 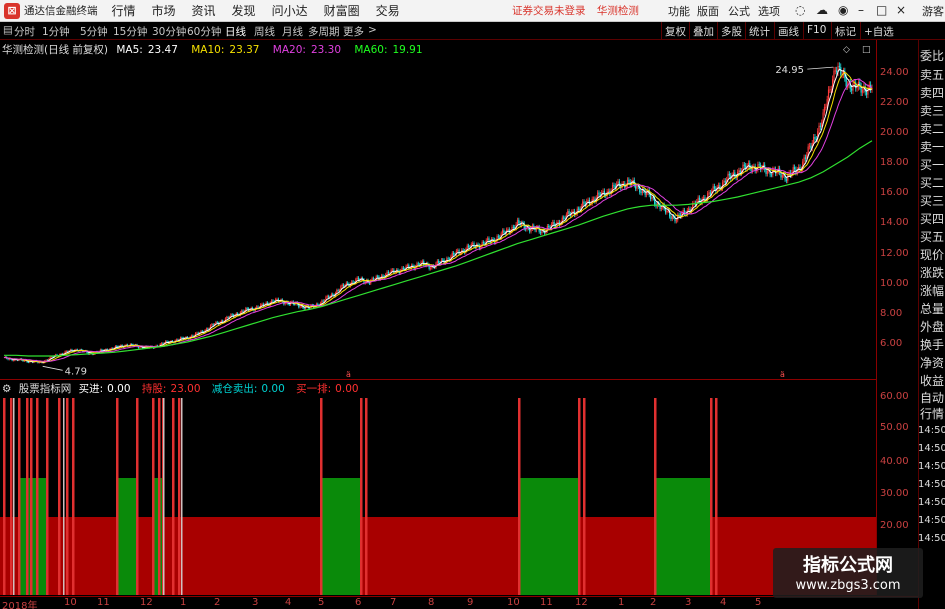 I want to click on settings-icon: ⚙, so click(x=6, y=389).